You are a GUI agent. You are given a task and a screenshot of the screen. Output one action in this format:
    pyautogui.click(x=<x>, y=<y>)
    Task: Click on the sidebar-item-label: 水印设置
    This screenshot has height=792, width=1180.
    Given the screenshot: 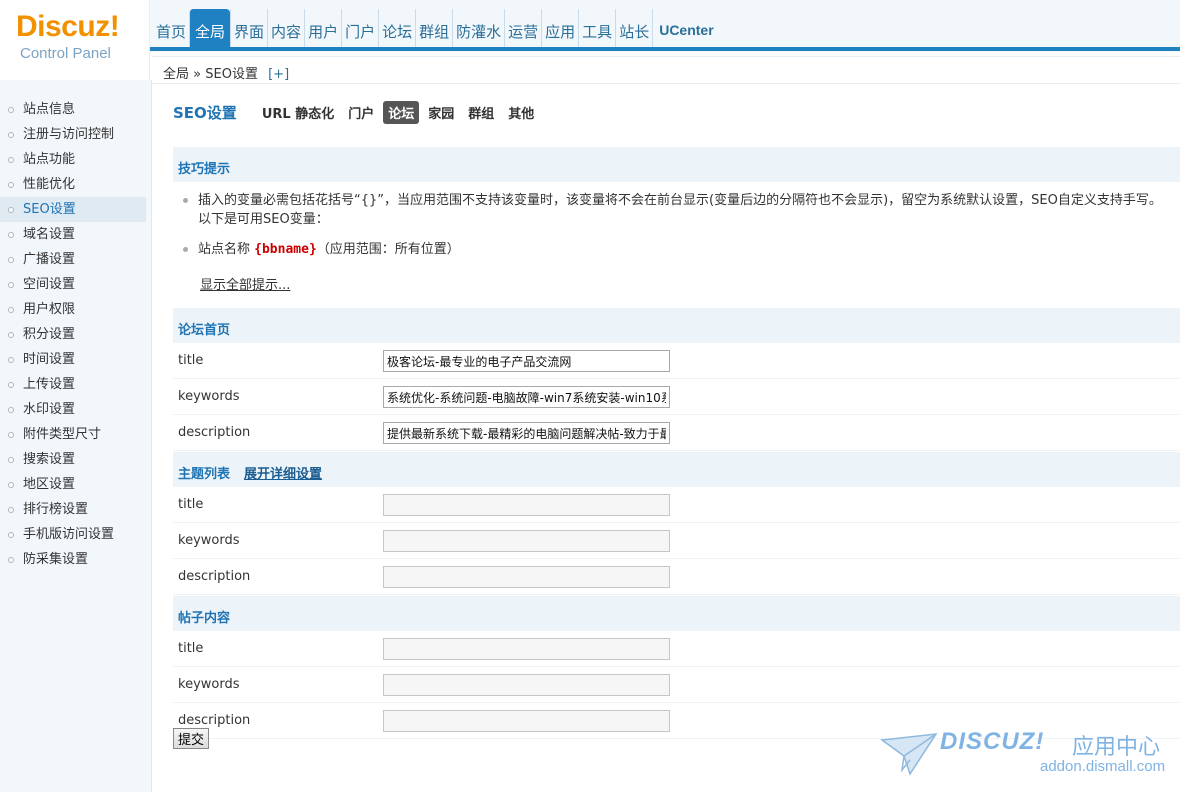 What is the action you would take?
    pyautogui.click(x=49, y=409)
    